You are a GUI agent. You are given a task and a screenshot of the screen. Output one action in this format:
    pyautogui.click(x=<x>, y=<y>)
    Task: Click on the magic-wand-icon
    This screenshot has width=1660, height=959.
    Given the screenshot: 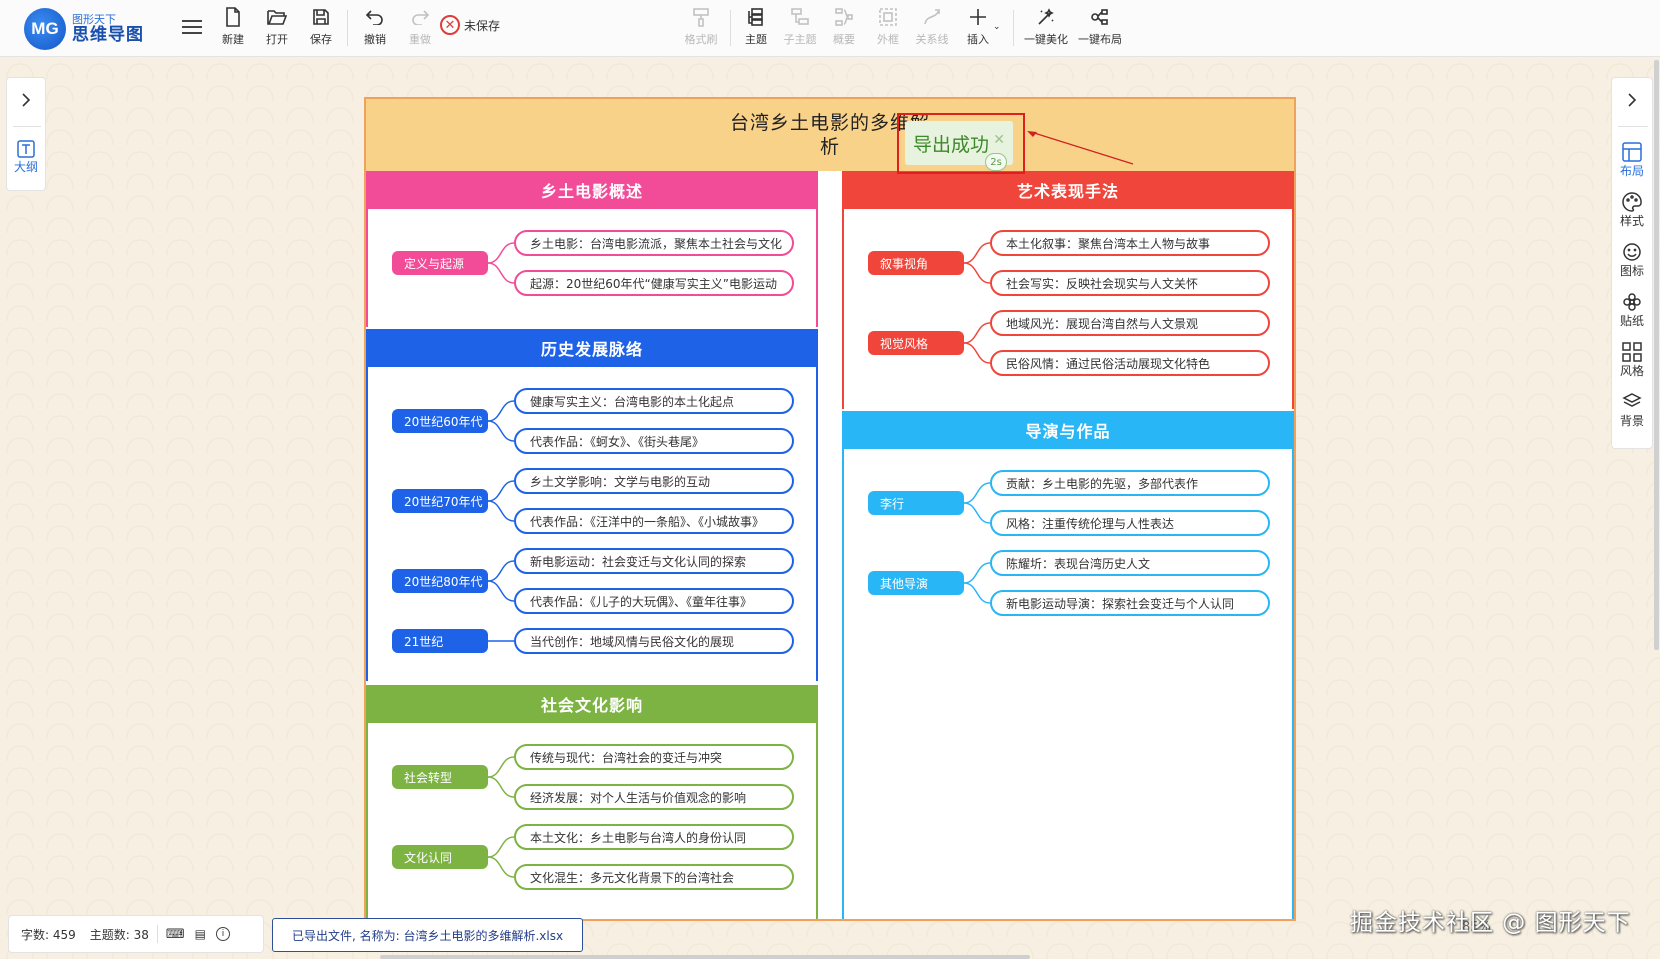 What is the action you would take?
    pyautogui.click(x=1046, y=17)
    